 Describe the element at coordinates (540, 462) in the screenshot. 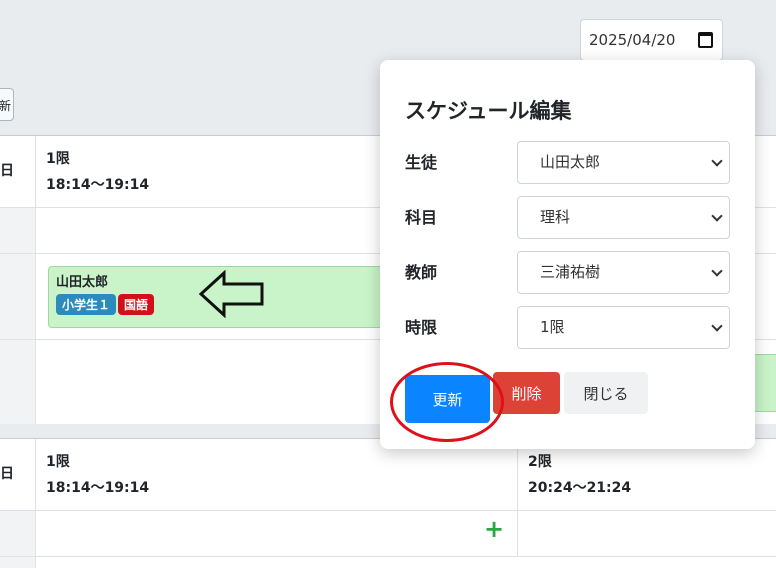

I see `period-name: 2限` at that location.